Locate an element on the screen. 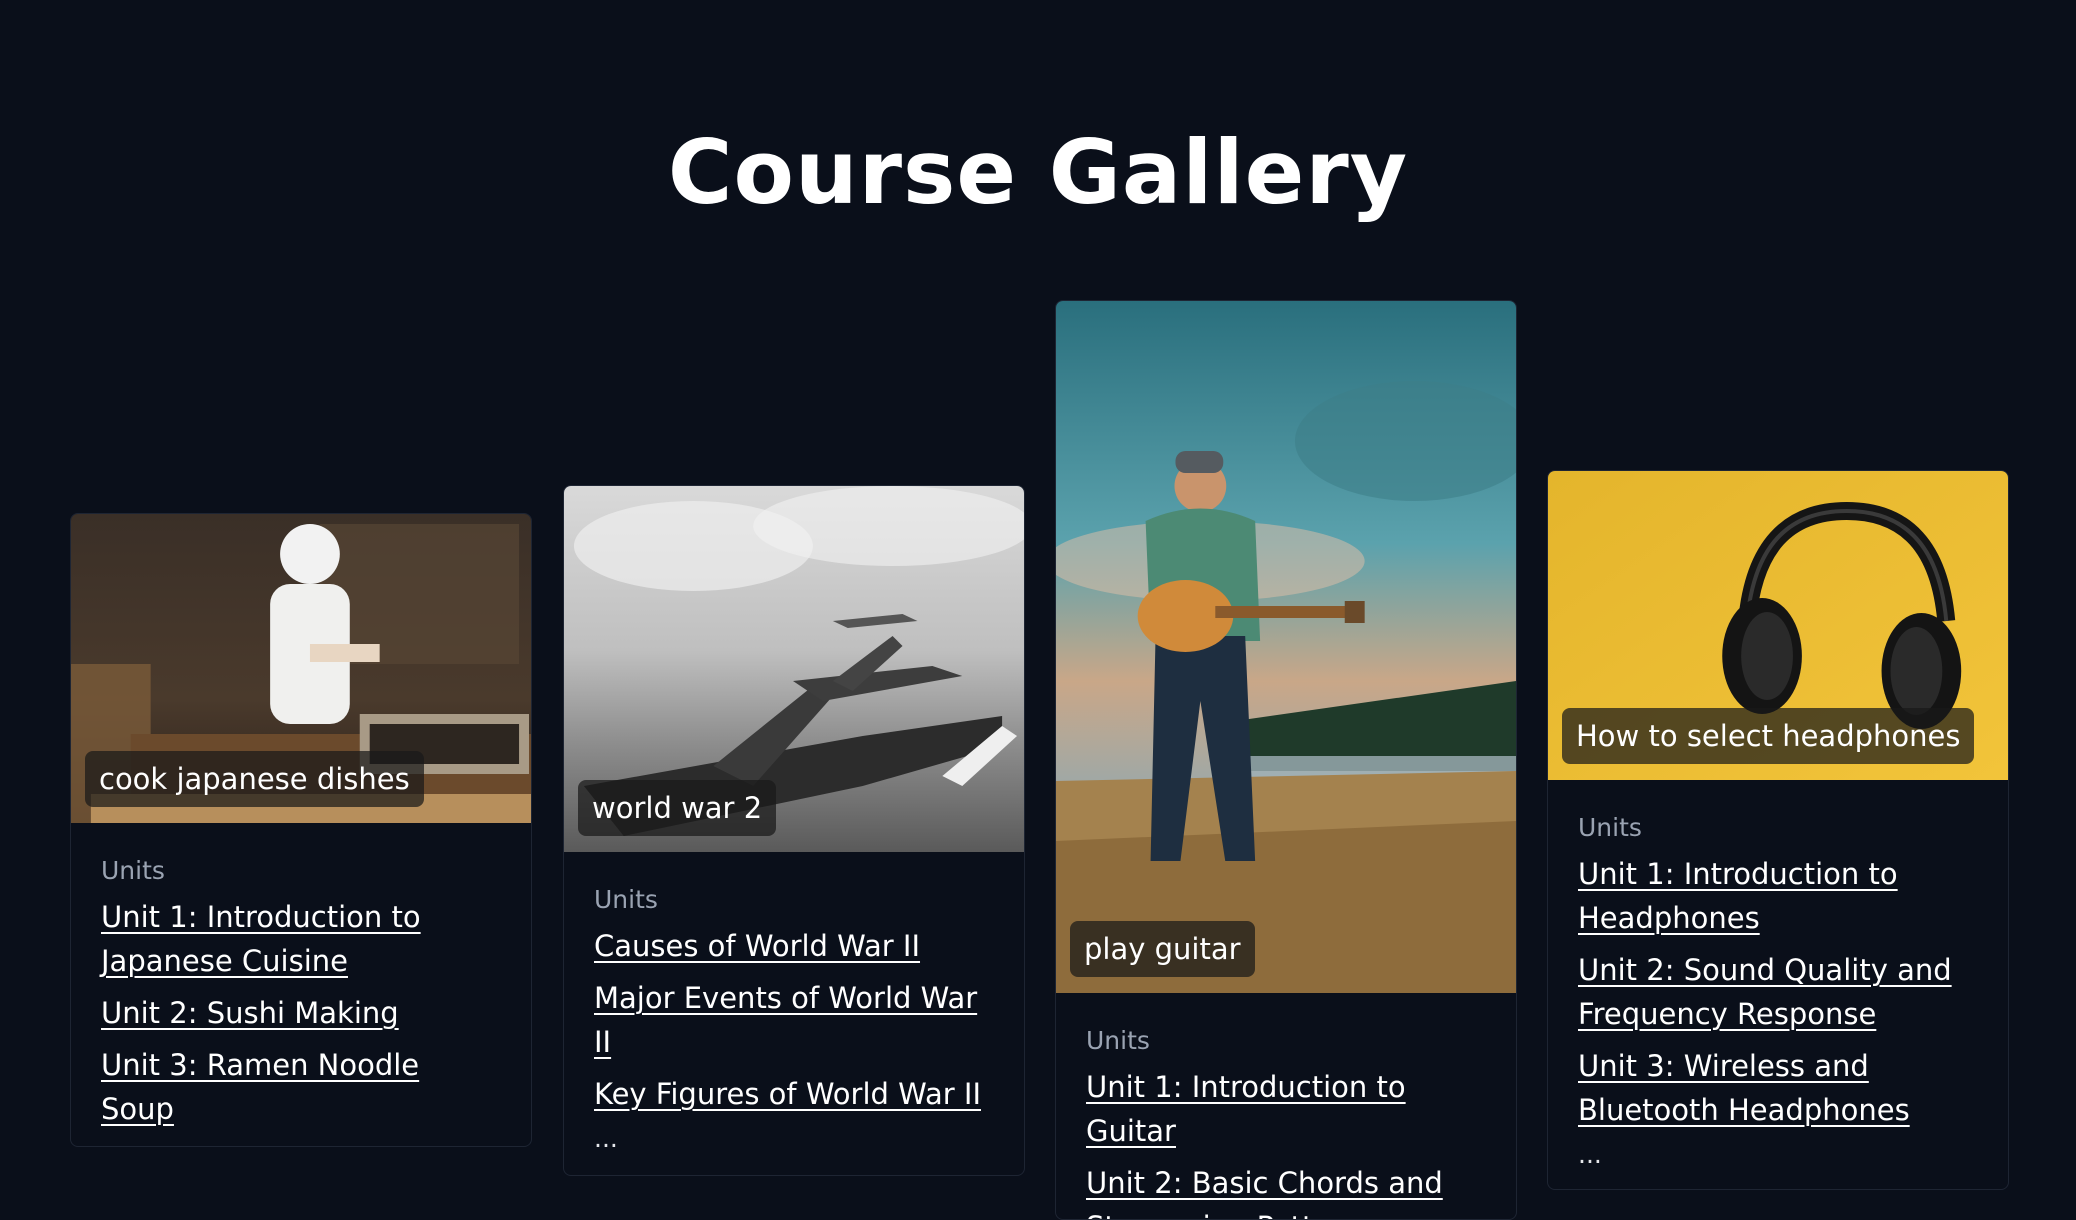  guitar-player-image is located at coordinates (1286, 647).